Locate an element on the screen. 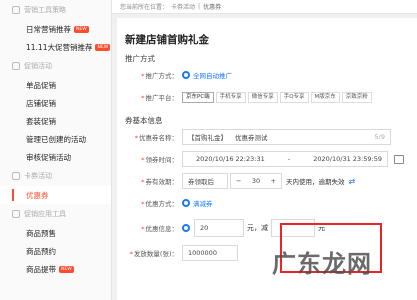  platform-m: M版京东 is located at coordinates (325, 97).